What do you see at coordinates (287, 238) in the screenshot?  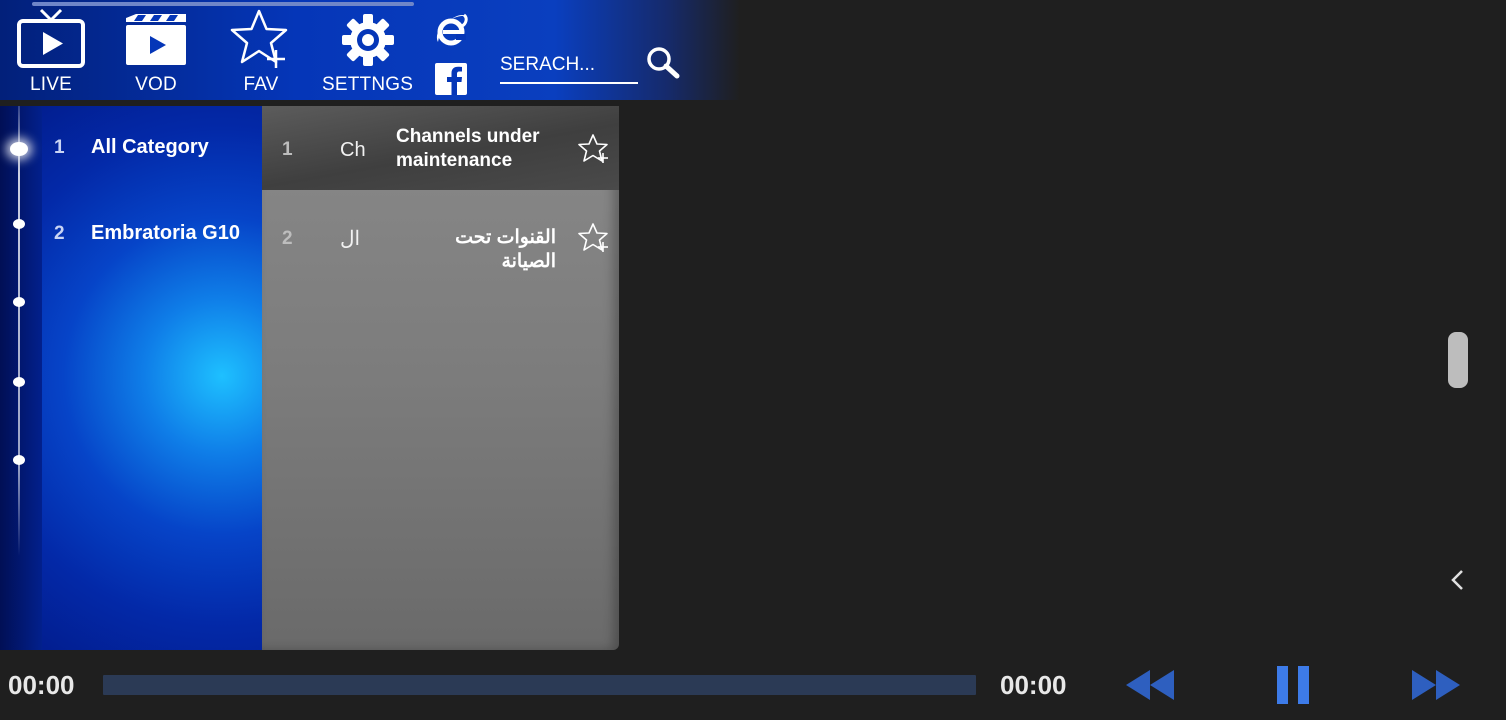 I see `channel-number: 2` at bounding box center [287, 238].